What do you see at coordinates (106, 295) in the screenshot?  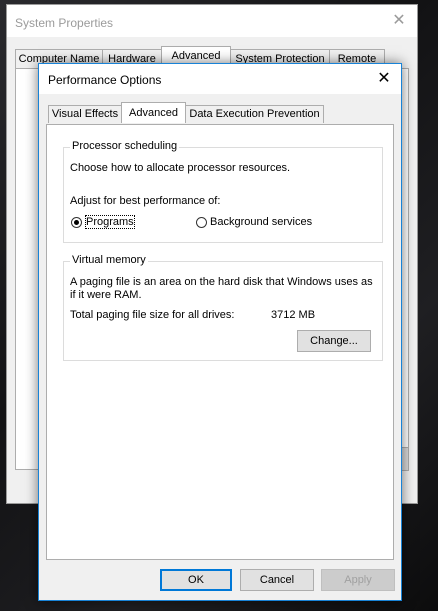 I see `virtual-memory-description-line2: if it were RAM.` at bounding box center [106, 295].